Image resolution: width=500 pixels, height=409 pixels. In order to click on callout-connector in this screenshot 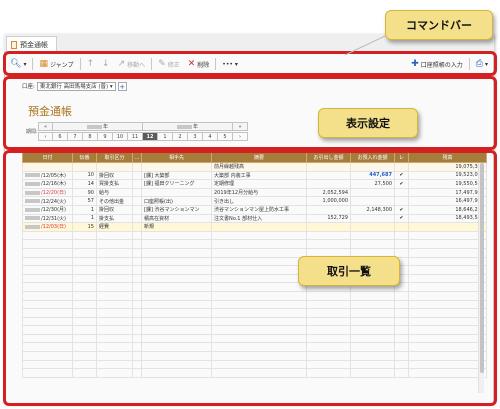, I will do `click(365, 45)`.